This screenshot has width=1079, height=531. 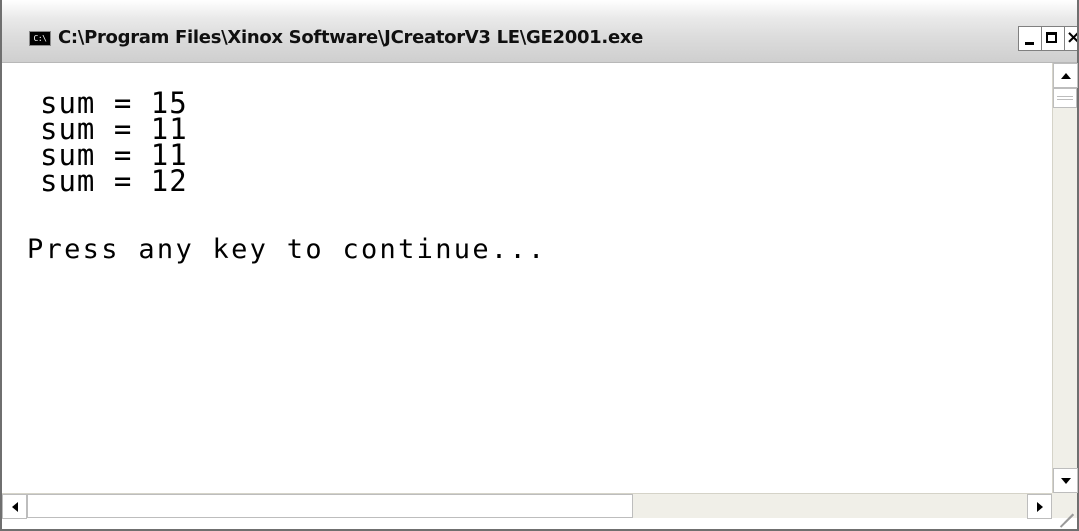 I want to click on scroll-right-button, so click(x=1039, y=506).